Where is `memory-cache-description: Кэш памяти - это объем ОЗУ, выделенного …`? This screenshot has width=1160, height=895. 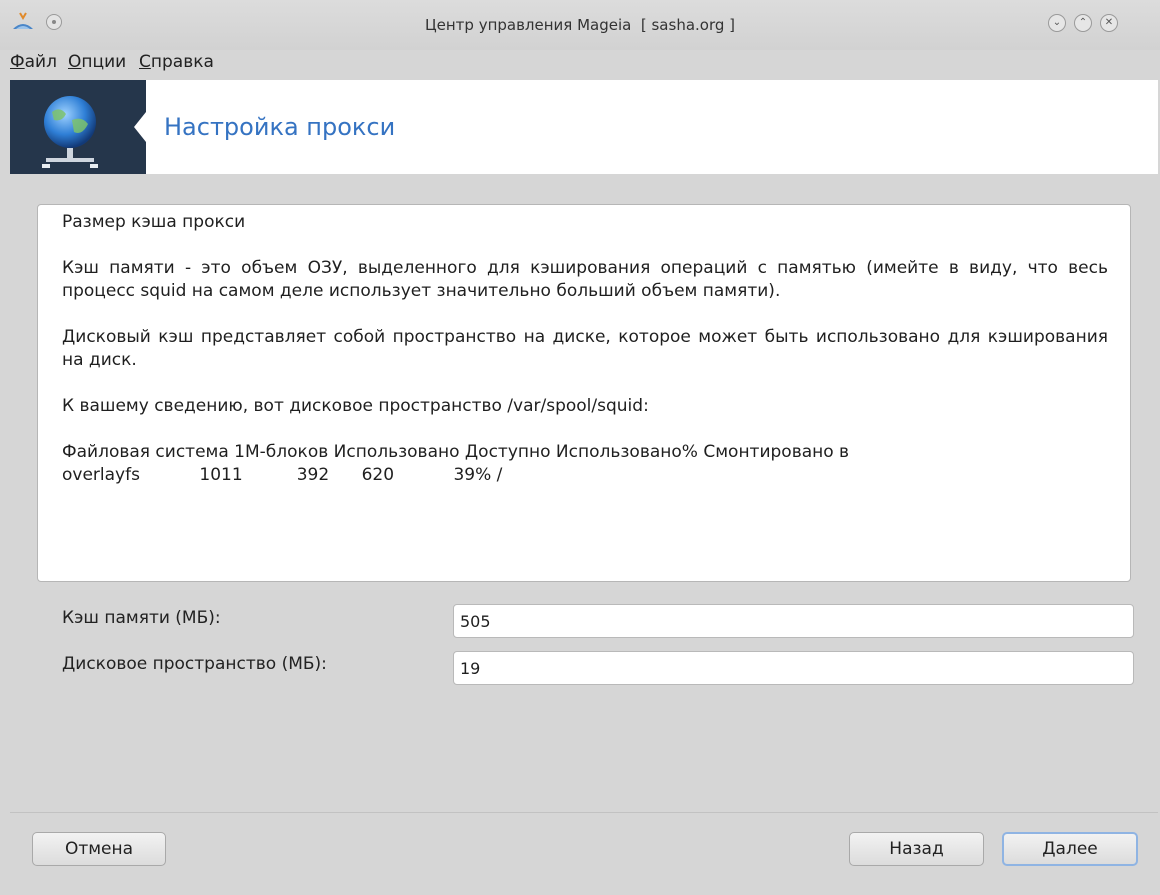 memory-cache-description: Кэш памяти - это объем ОЗУ, выделенного … is located at coordinates (585, 279).